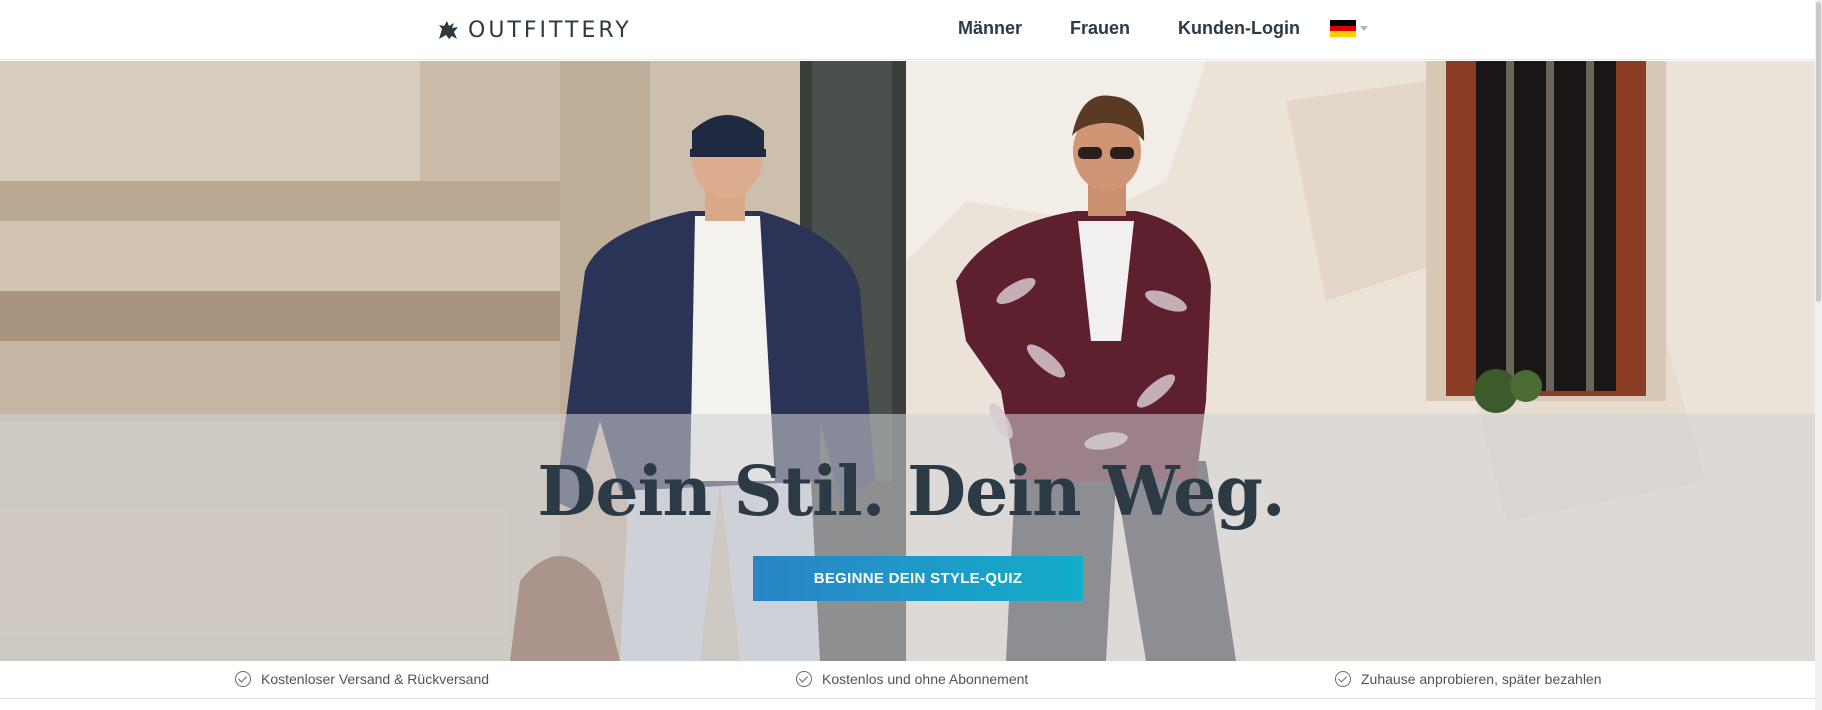 This screenshot has width=1822, height=710. I want to click on usp-label: Kostenlos und ohne Abonnement, so click(925, 679).